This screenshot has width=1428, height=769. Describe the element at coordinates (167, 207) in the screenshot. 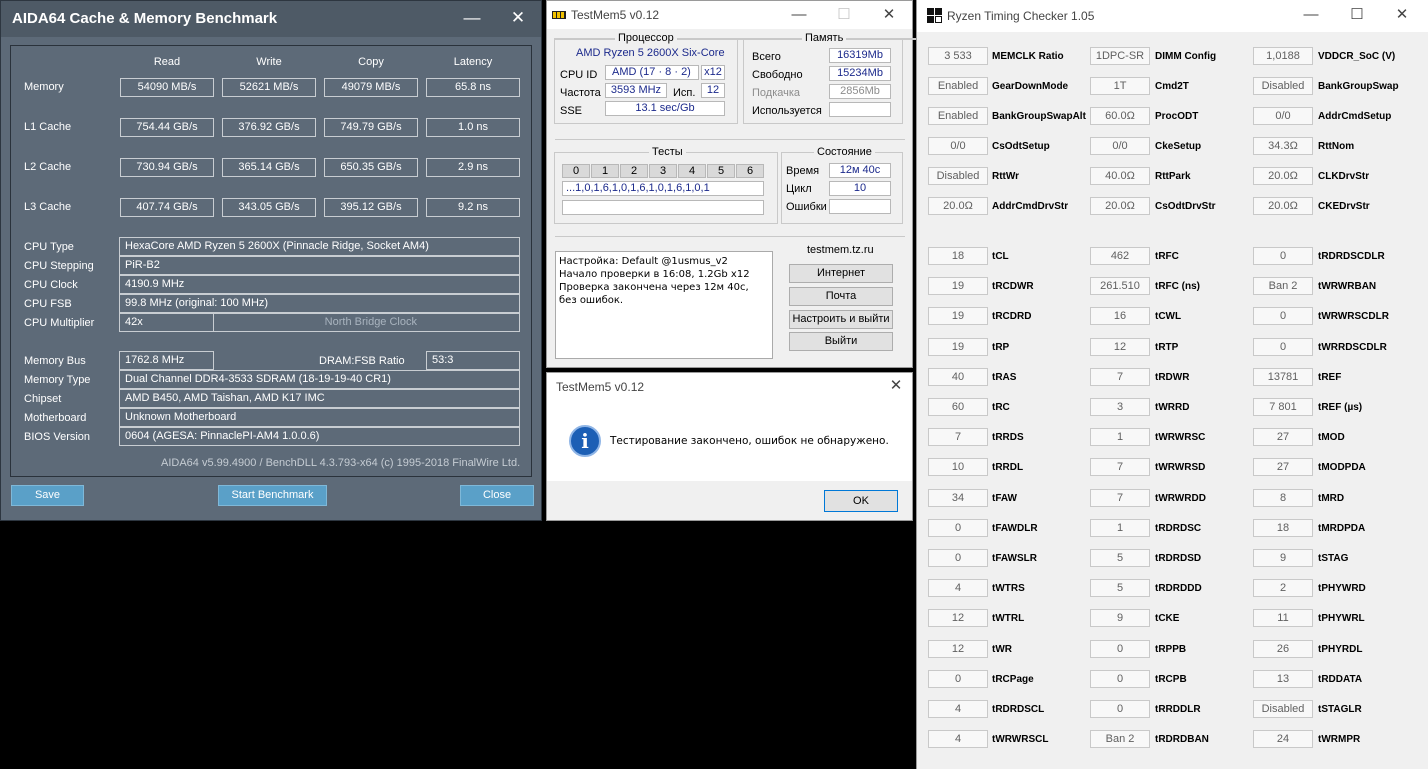

I see `bench-value: 407.74 GB/s` at that location.